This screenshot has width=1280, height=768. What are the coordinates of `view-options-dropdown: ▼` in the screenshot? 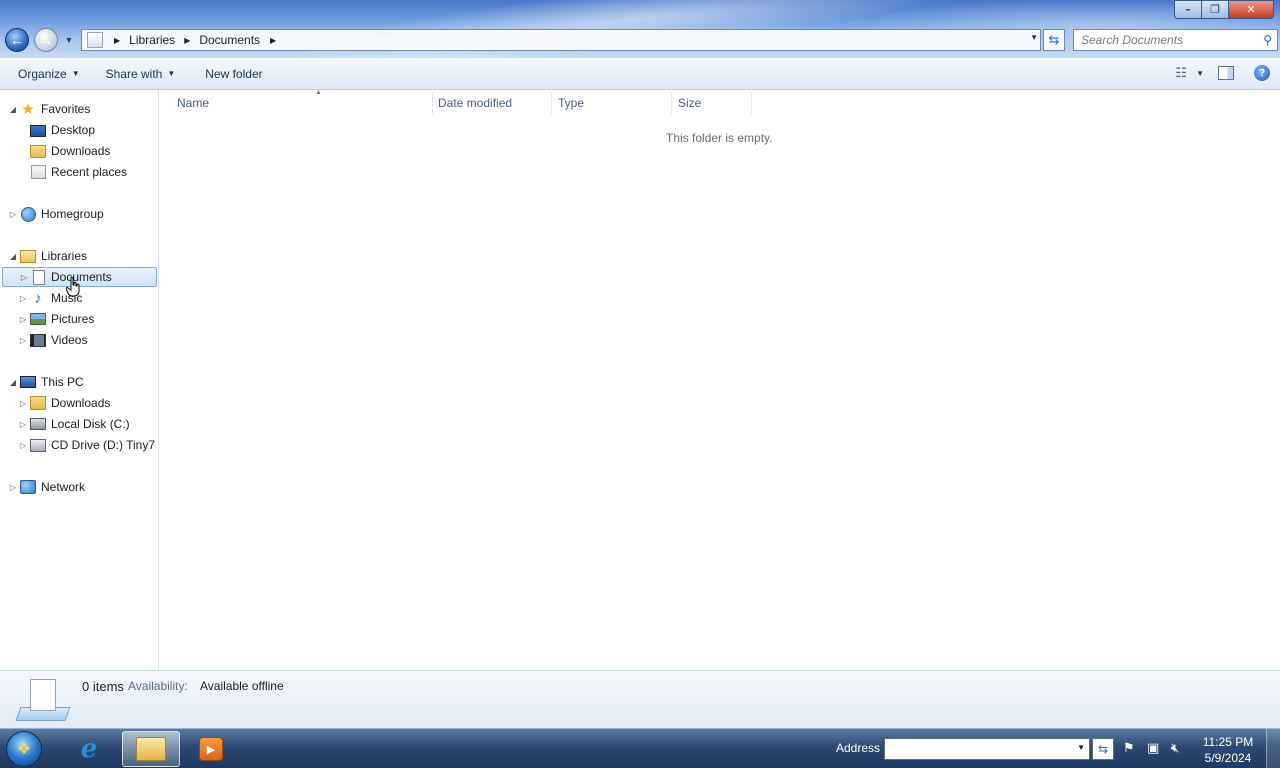 It's located at (1200, 73).